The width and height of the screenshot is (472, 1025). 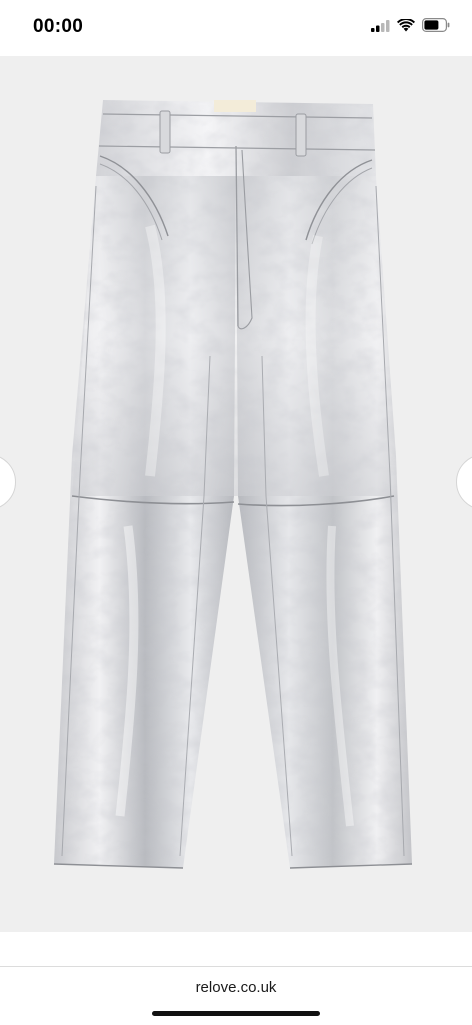 What do you see at coordinates (436, 27) in the screenshot?
I see `battery-icon` at bounding box center [436, 27].